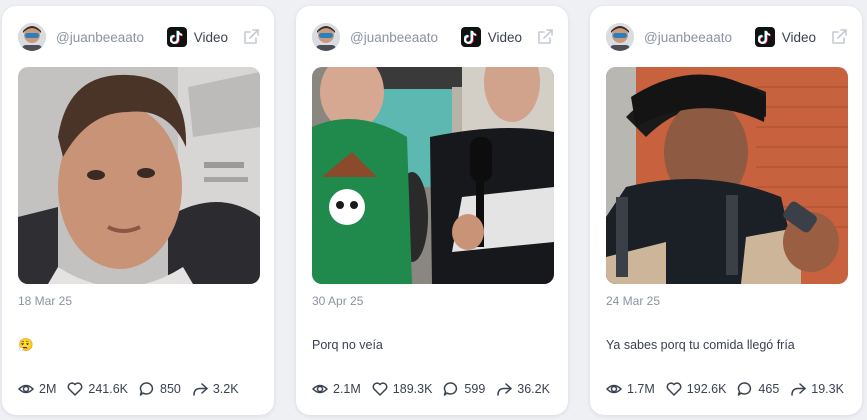 Image resolution: width=867 pixels, height=420 pixels. What do you see at coordinates (338, 301) in the screenshot?
I see `post-date: 30 Apr 25` at bounding box center [338, 301].